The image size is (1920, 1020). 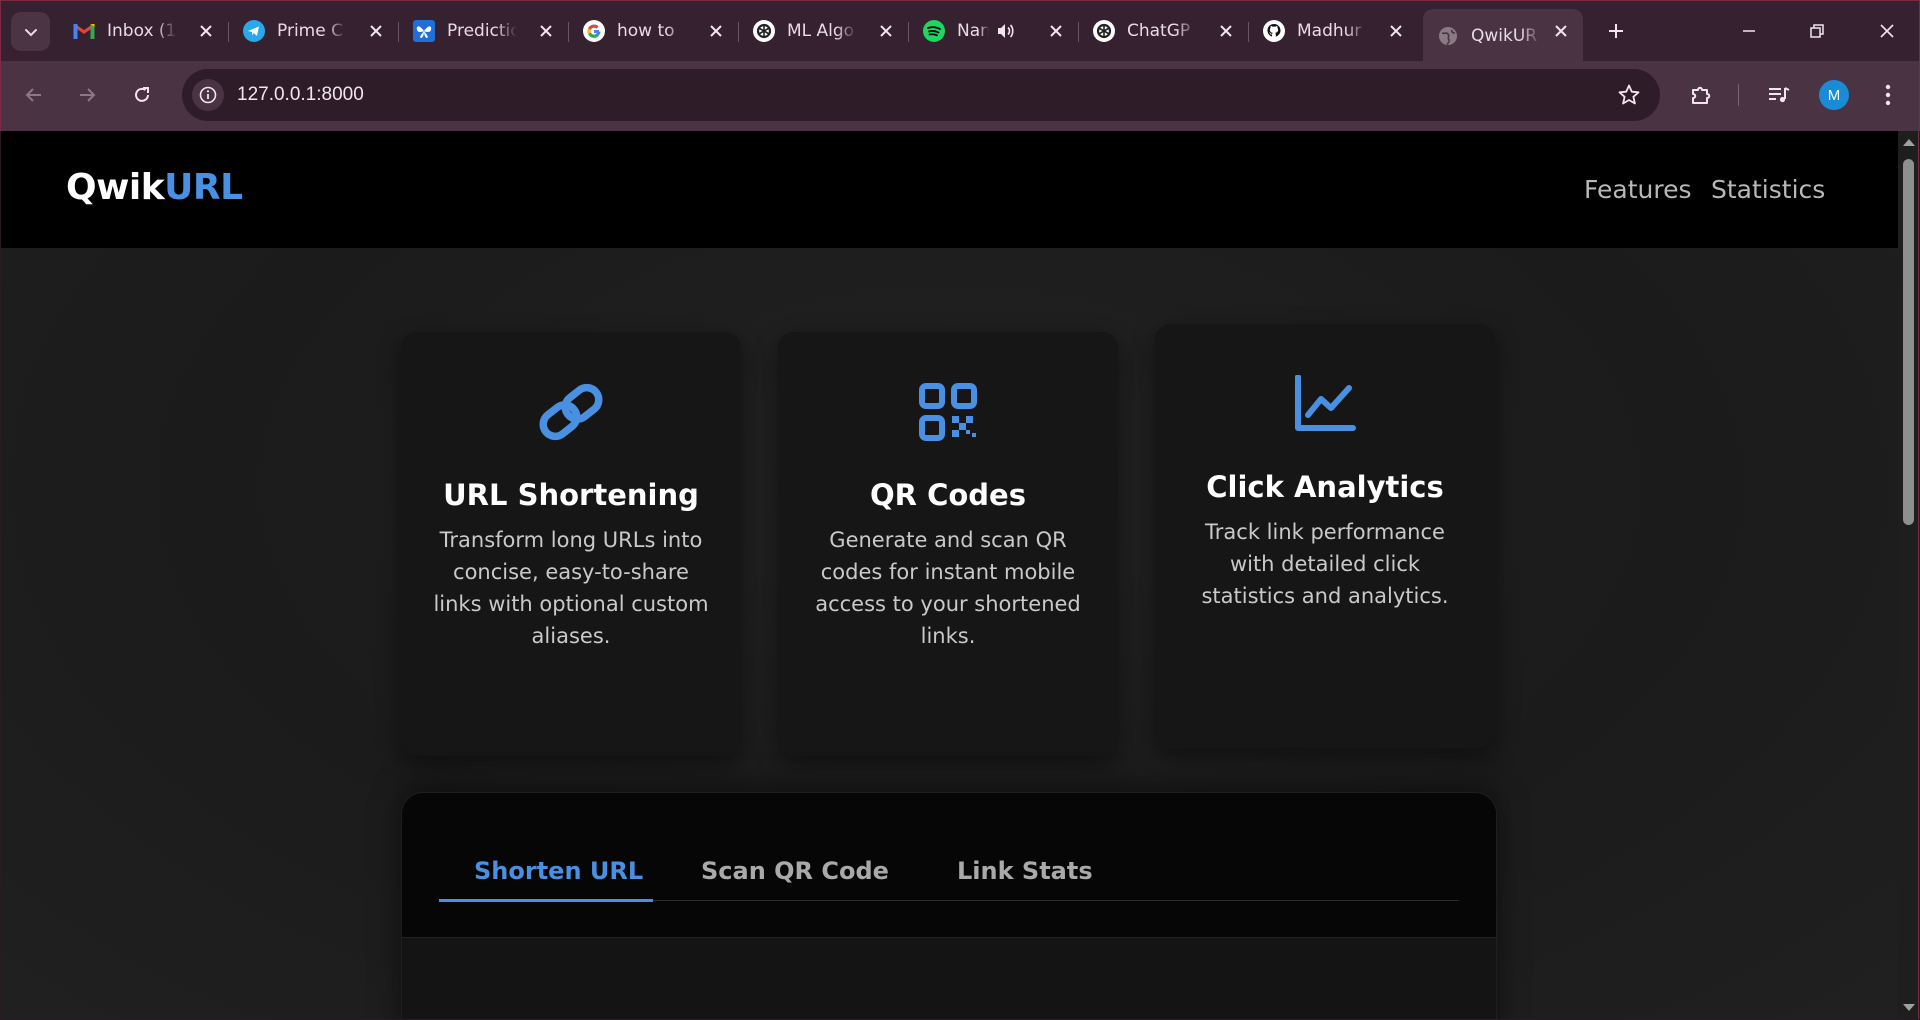 What do you see at coordinates (1909, 1007) in the screenshot?
I see `scroll-down-arrow-icon` at bounding box center [1909, 1007].